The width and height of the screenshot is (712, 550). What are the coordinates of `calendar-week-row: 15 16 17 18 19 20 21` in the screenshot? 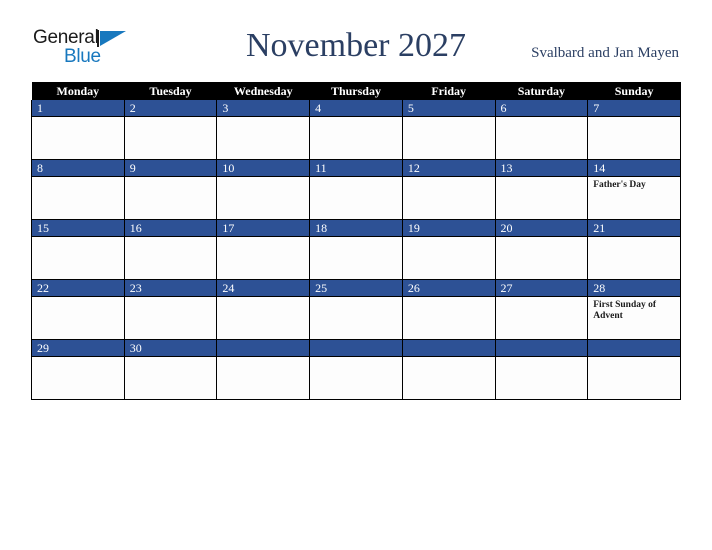 It's located at (356, 249).